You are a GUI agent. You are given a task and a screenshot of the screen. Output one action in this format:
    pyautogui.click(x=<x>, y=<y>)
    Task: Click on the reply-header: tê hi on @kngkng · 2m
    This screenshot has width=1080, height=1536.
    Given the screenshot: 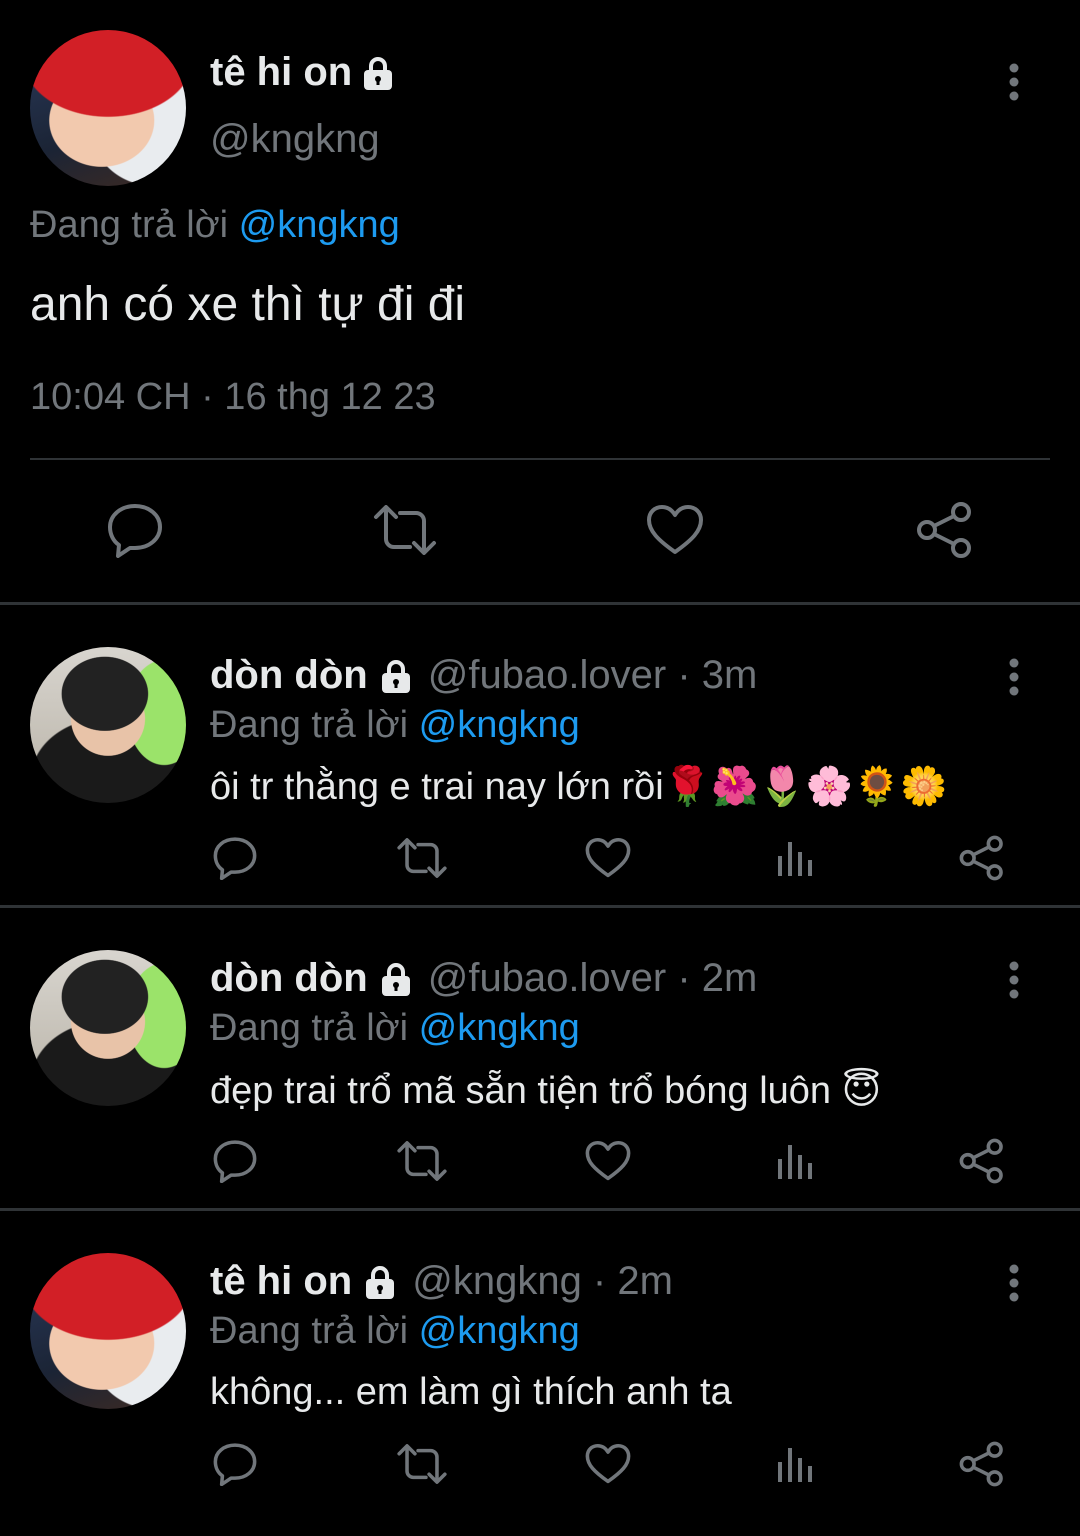 What is the action you would take?
    pyautogui.click(x=615, y=1281)
    